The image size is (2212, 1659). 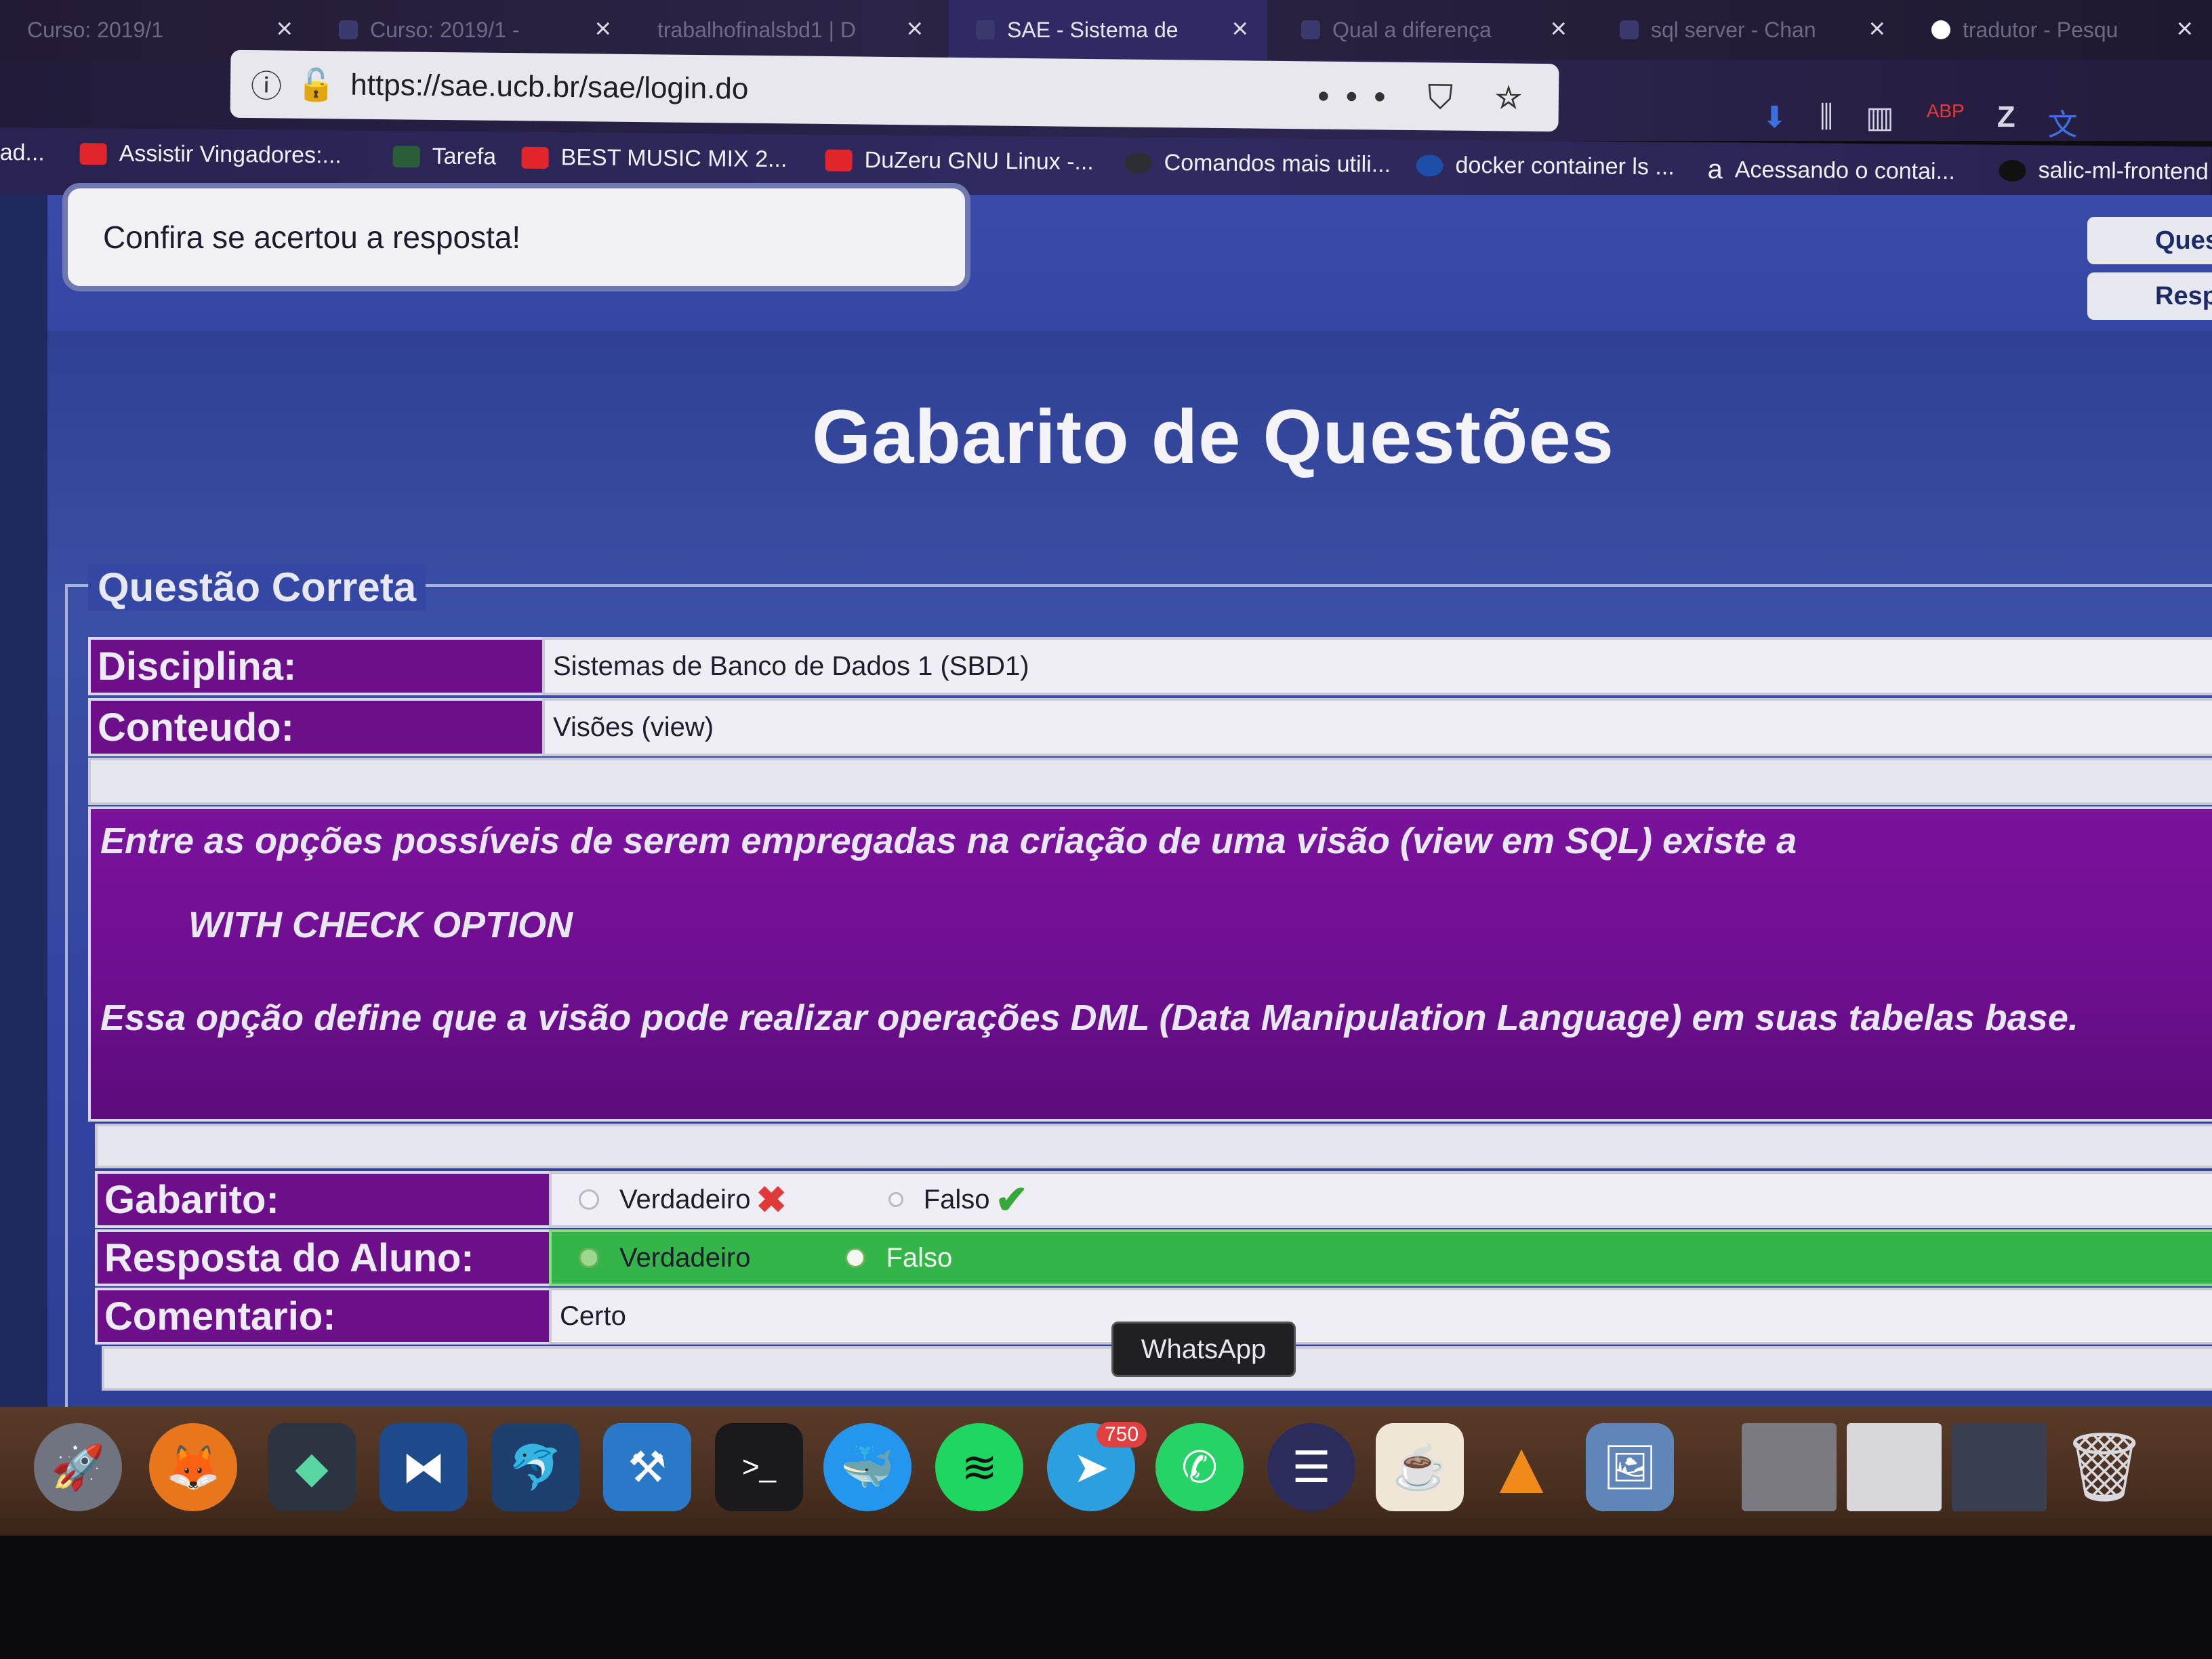 I want to click on tab-title: Qual a diferença, so click(x=1412, y=30).